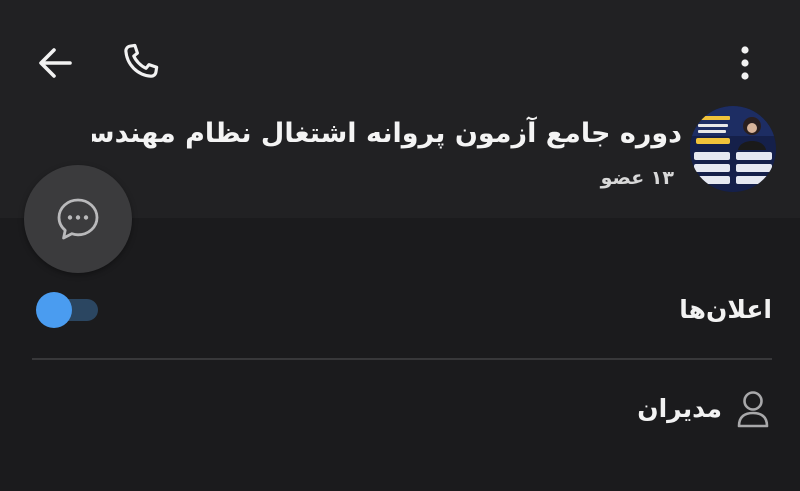 Image resolution: width=800 pixels, height=491 pixels. What do you see at coordinates (733, 149) in the screenshot?
I see `group-avatar` at bounding box center [733, 149].